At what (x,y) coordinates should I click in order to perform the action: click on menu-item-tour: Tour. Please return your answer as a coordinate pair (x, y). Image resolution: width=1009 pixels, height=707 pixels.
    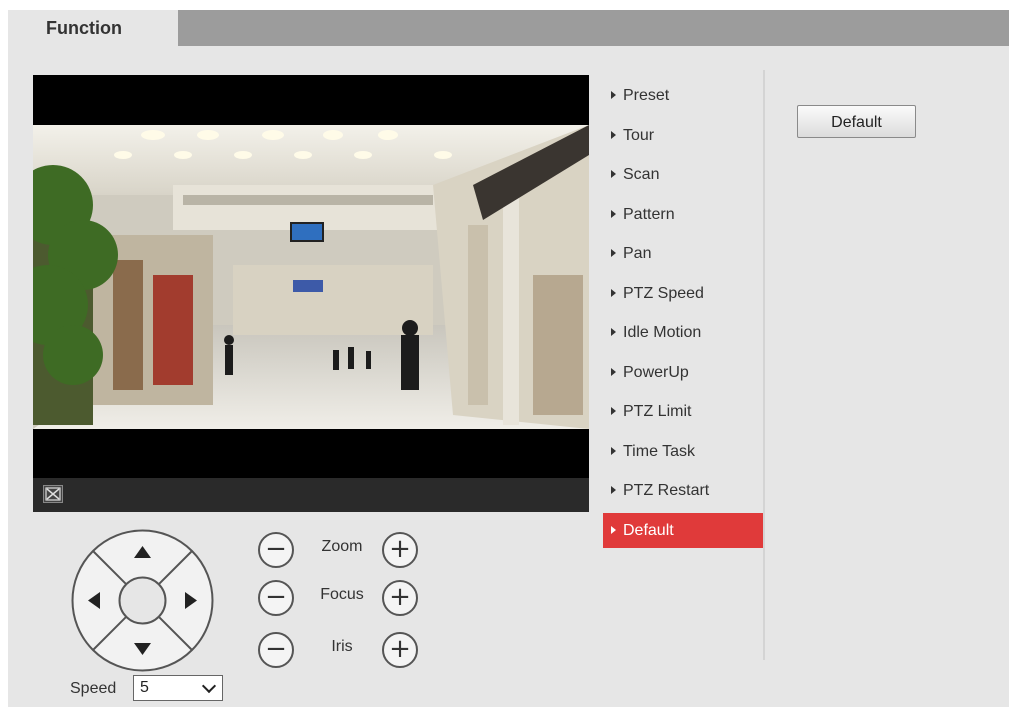
    Looking at the image, I should click on (683, 136).